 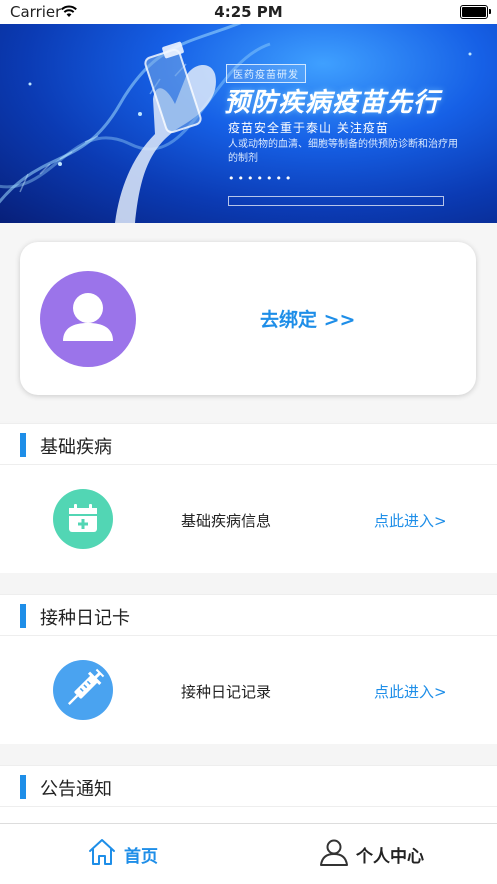 What do you see at coordinates (332, 103) in the screenshot?
I see `banner-headline: 预防疾病疫苗先行` at bounding box center [332, 103].